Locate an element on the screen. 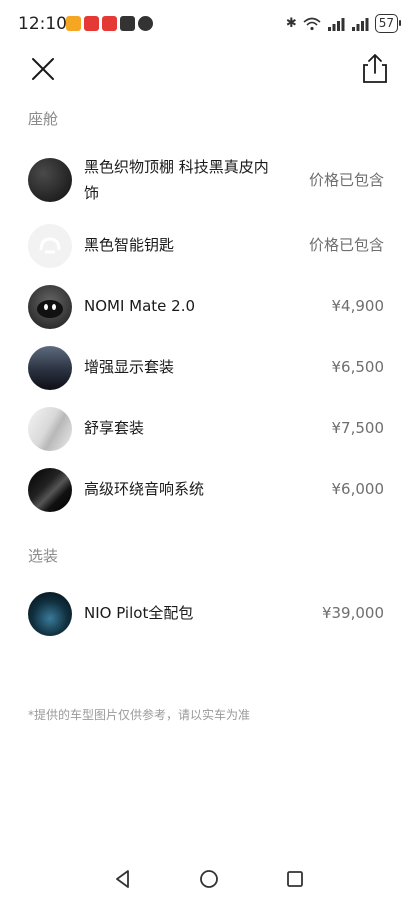  alarm-icon is located at coordinates (145, 23).